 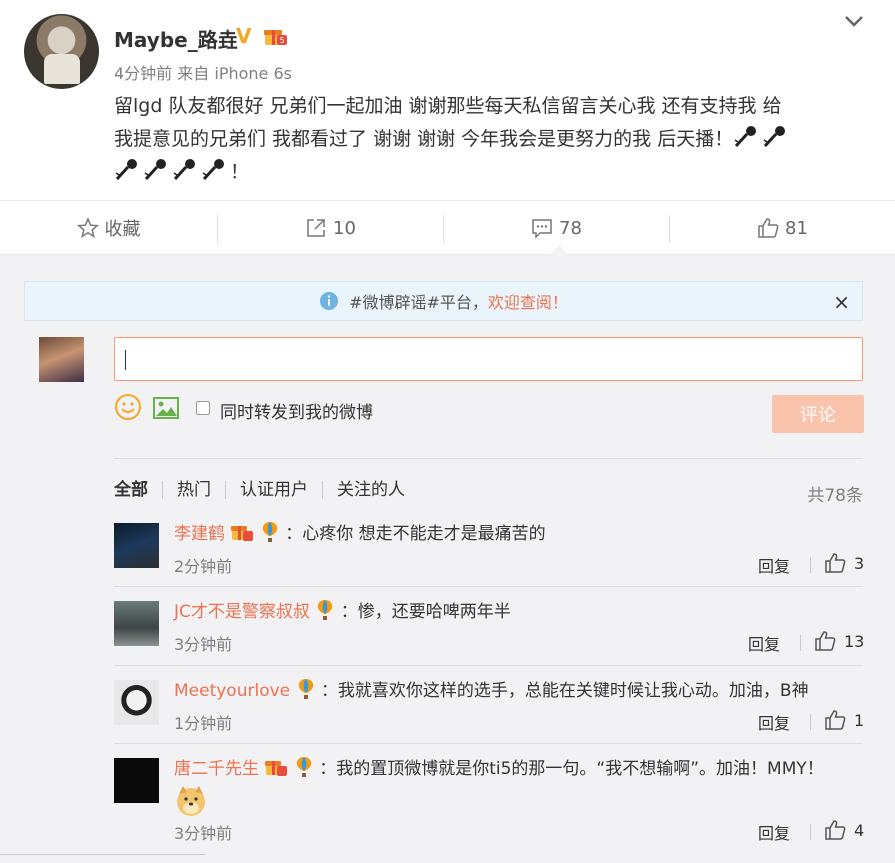 I want to click on emoji-row, so click(x=518, y=804).